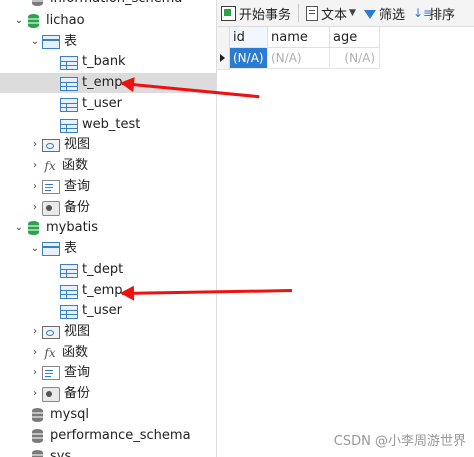  I want to click on grid-toolbar: 开始事务 文本 ▼ 筛选 ↓≡ 排序, so click(345, 13).